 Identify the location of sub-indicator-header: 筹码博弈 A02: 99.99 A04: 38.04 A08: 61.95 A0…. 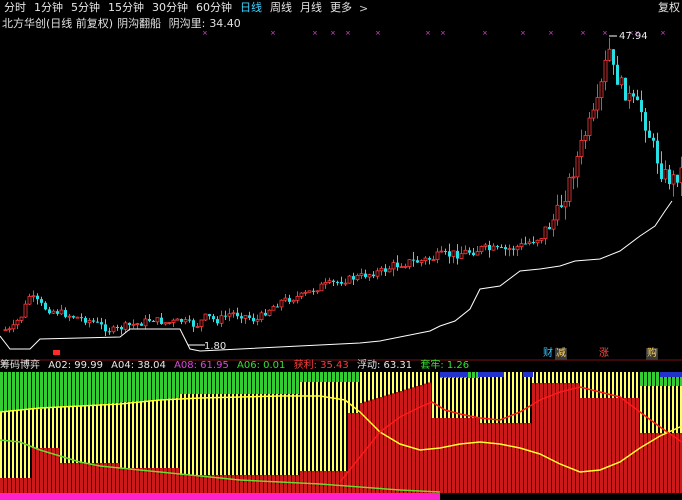
(341, 366).